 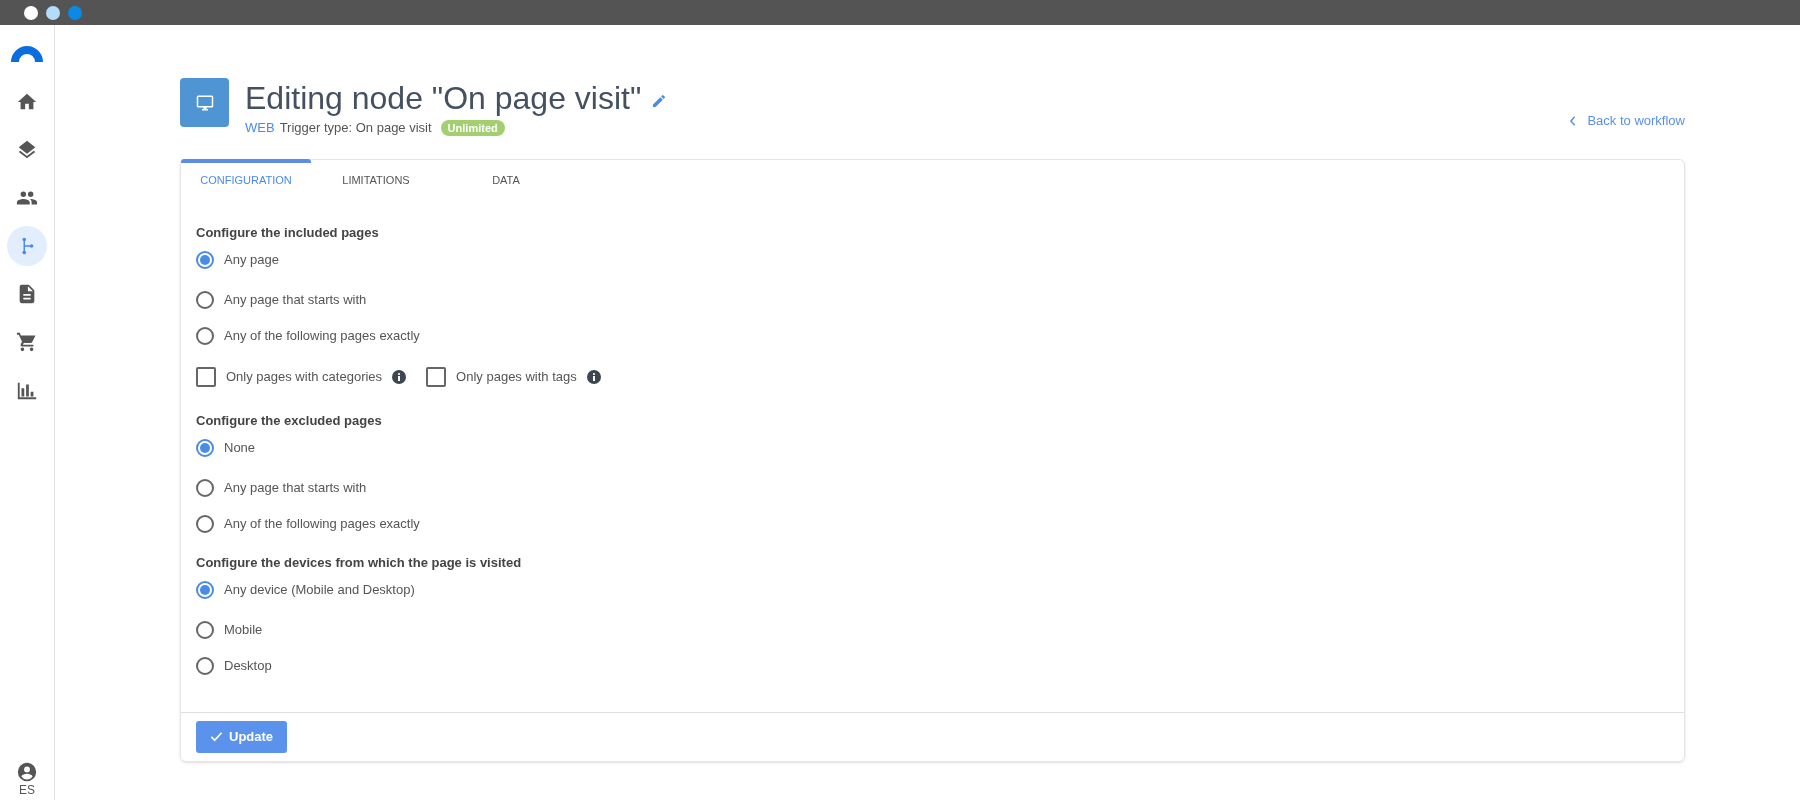 What do you see at coordinates (319, 589) in the screenshot?
I see `radio-label: Any device (Mobile and Desktop)` at bounding box center [319, 589].